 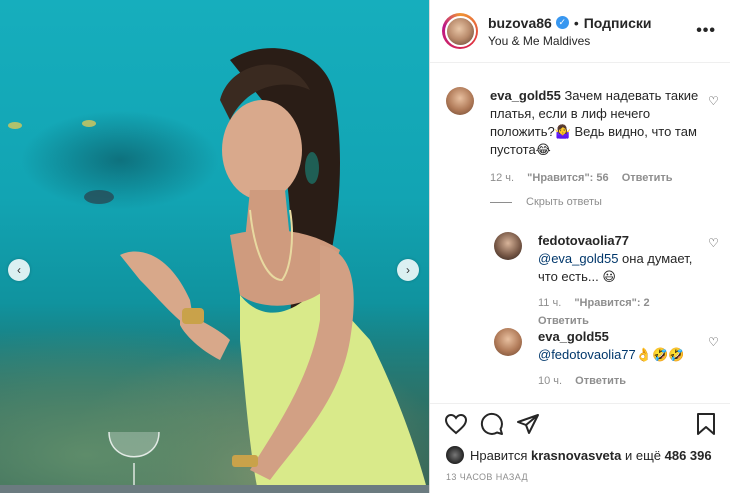 What do you see at coordinates (570, 41) in the screenshot?
I see `location-link: You & Me Maldives` at bounding box center [570, 41].